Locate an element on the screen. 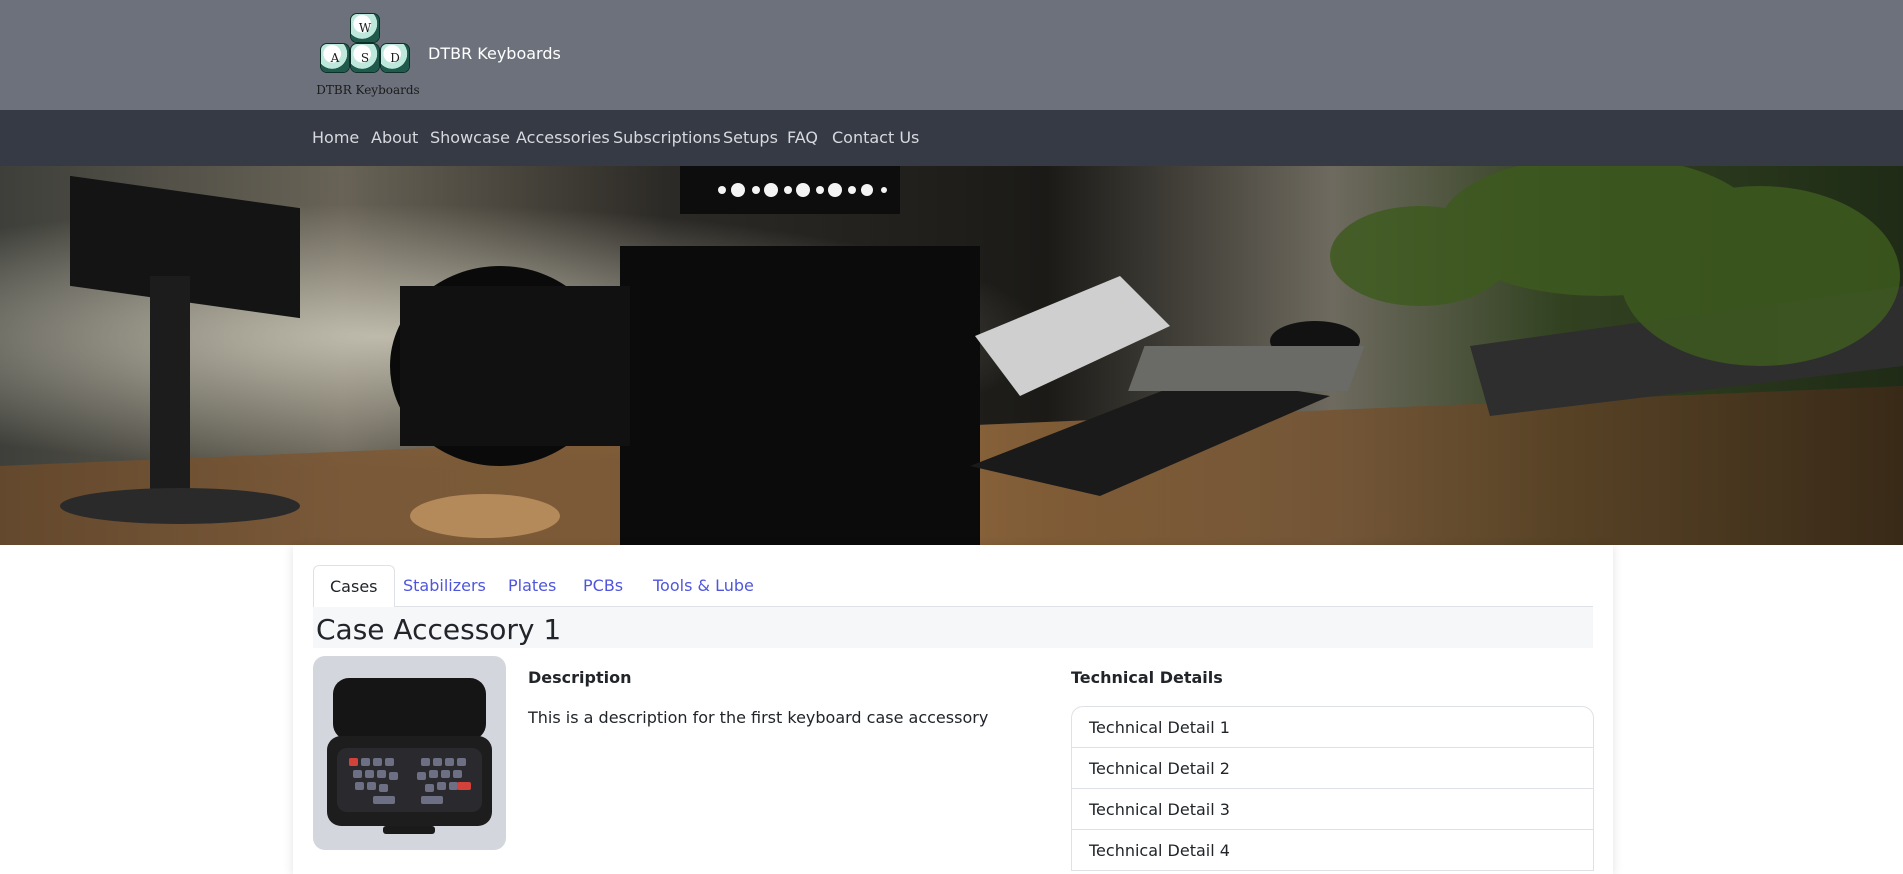 The image size is (1903, 874). tab-stabilizers: Stabilizers is located at coordinates (444, 586).